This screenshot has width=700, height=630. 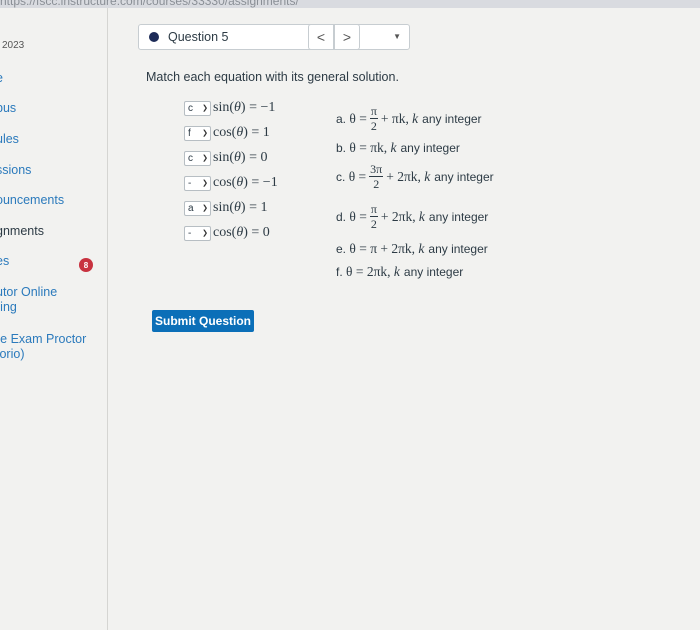 I want to click on sidebar-item-discussions: ssions, so click(x=15, y=170).